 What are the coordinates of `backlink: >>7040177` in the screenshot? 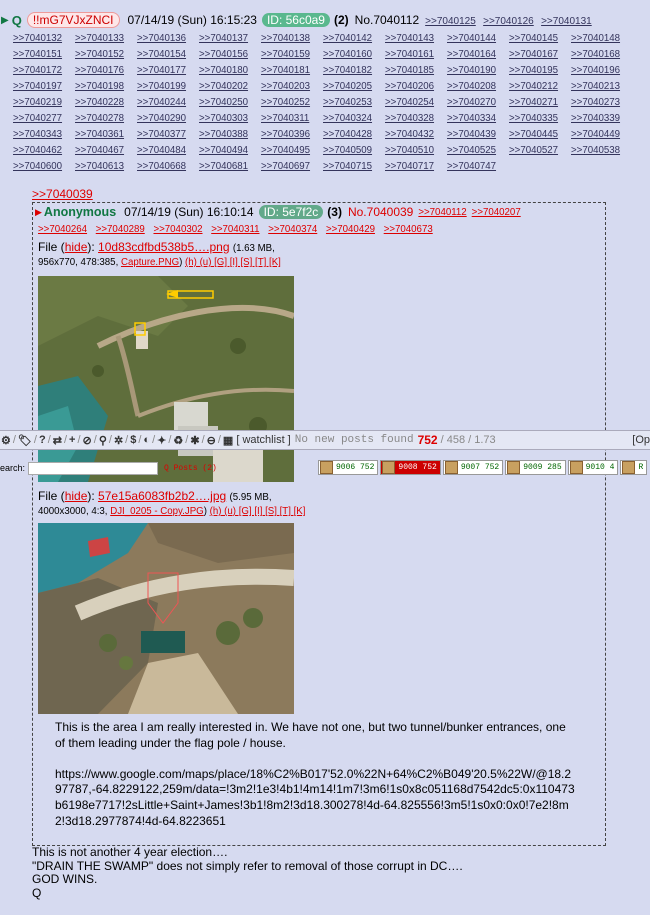 It's located at (168, 70).